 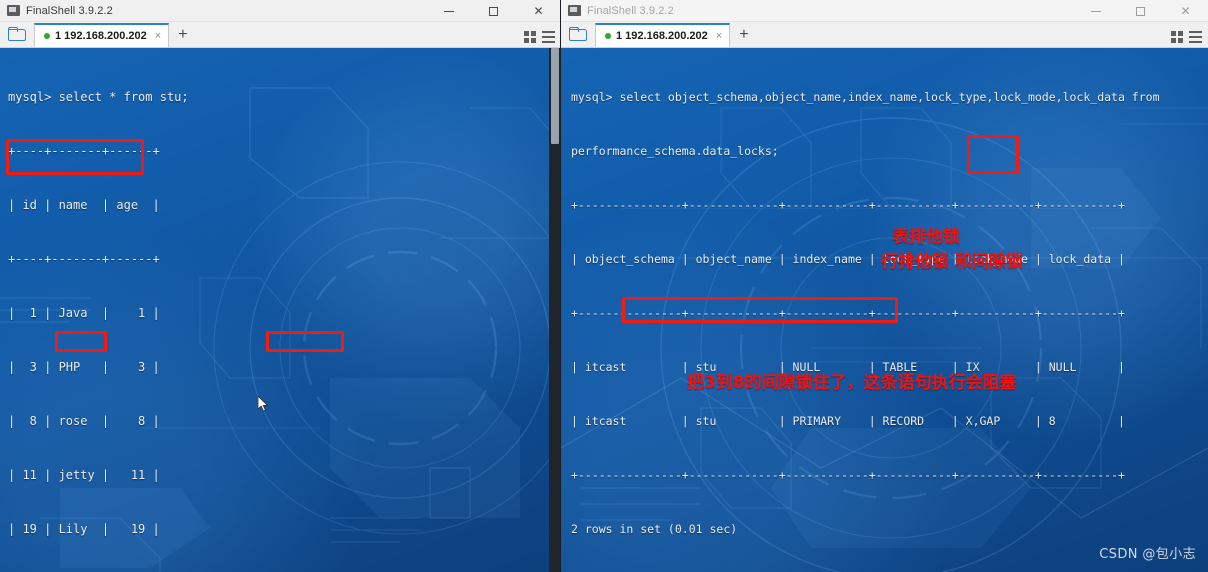 What do you see at coordinates (69, 10) in the screenshot?
I see `app-title-left: FinalShell 3.9.2.2` at bounding box center [69, 10].